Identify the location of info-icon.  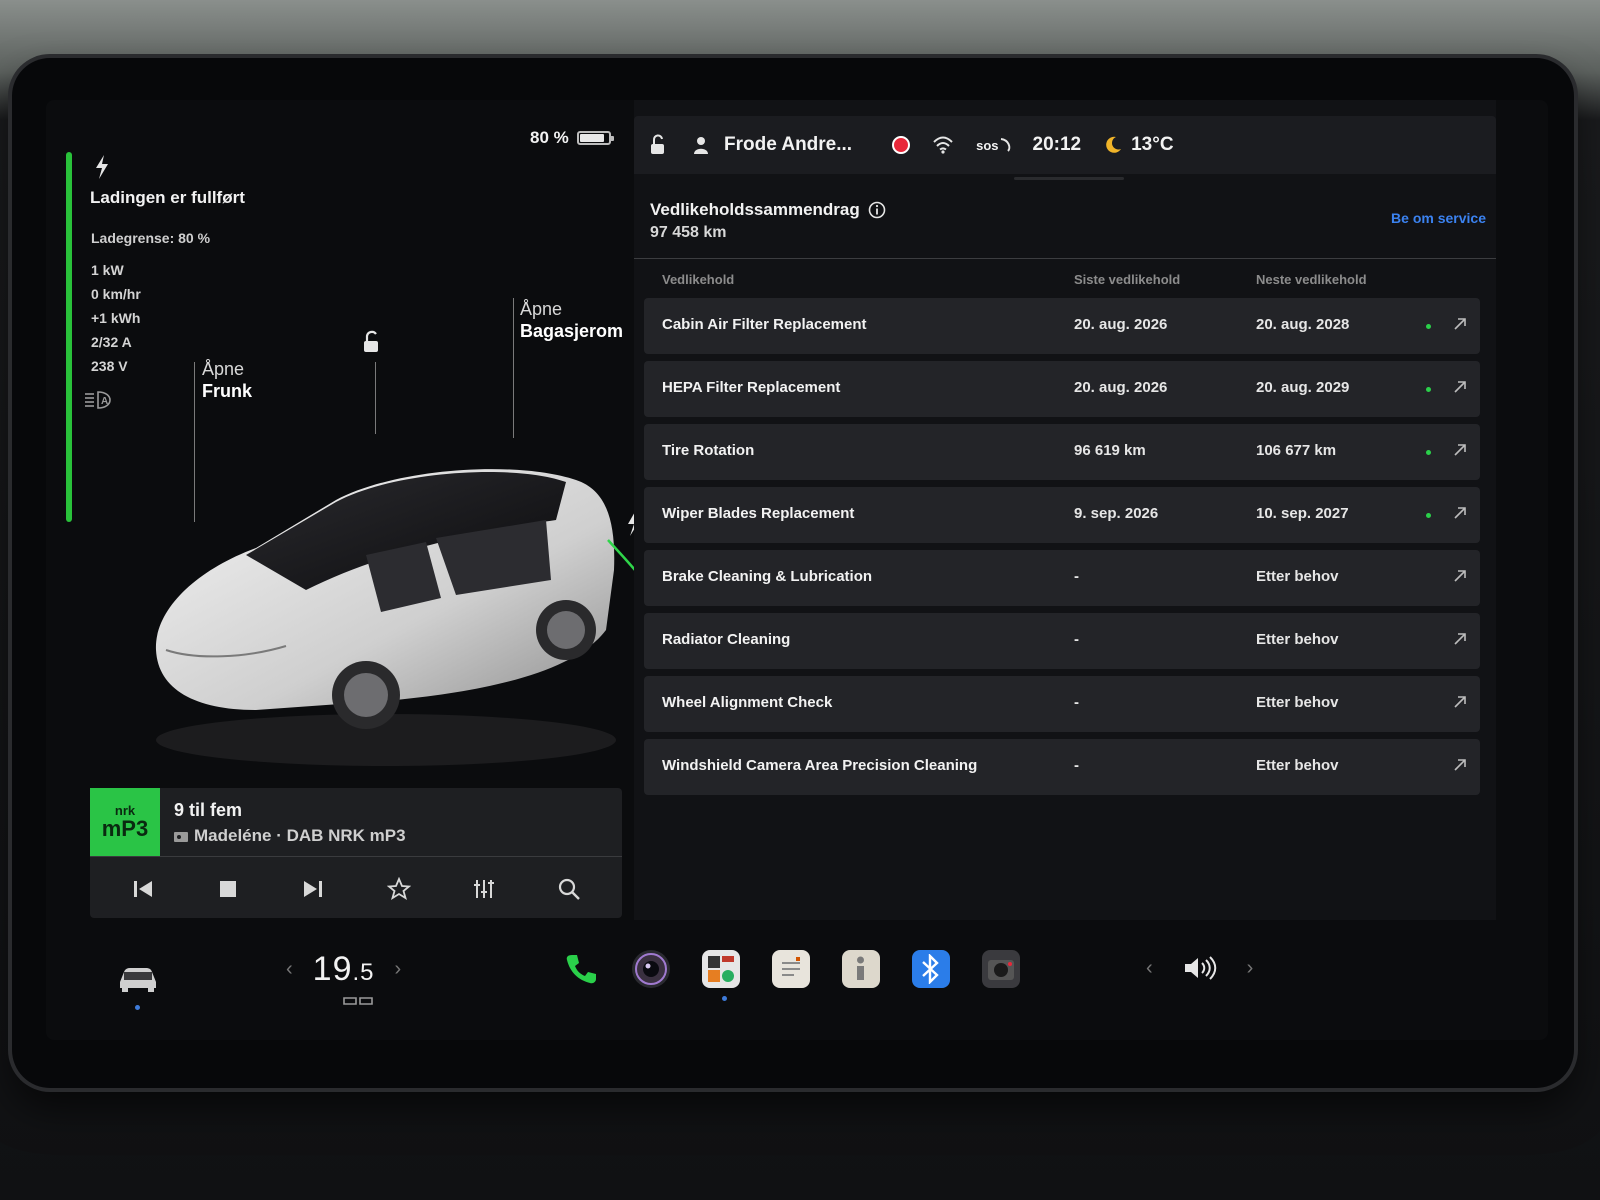
(877, 210).